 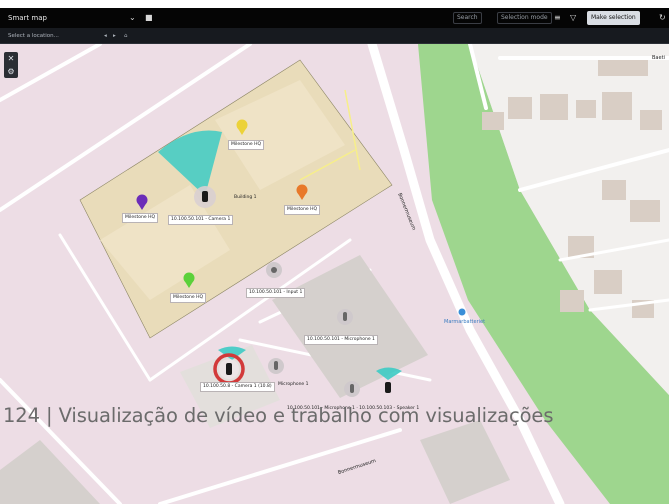 I want to click on make-selection-button: Make selection, so click(x=613, y=18).